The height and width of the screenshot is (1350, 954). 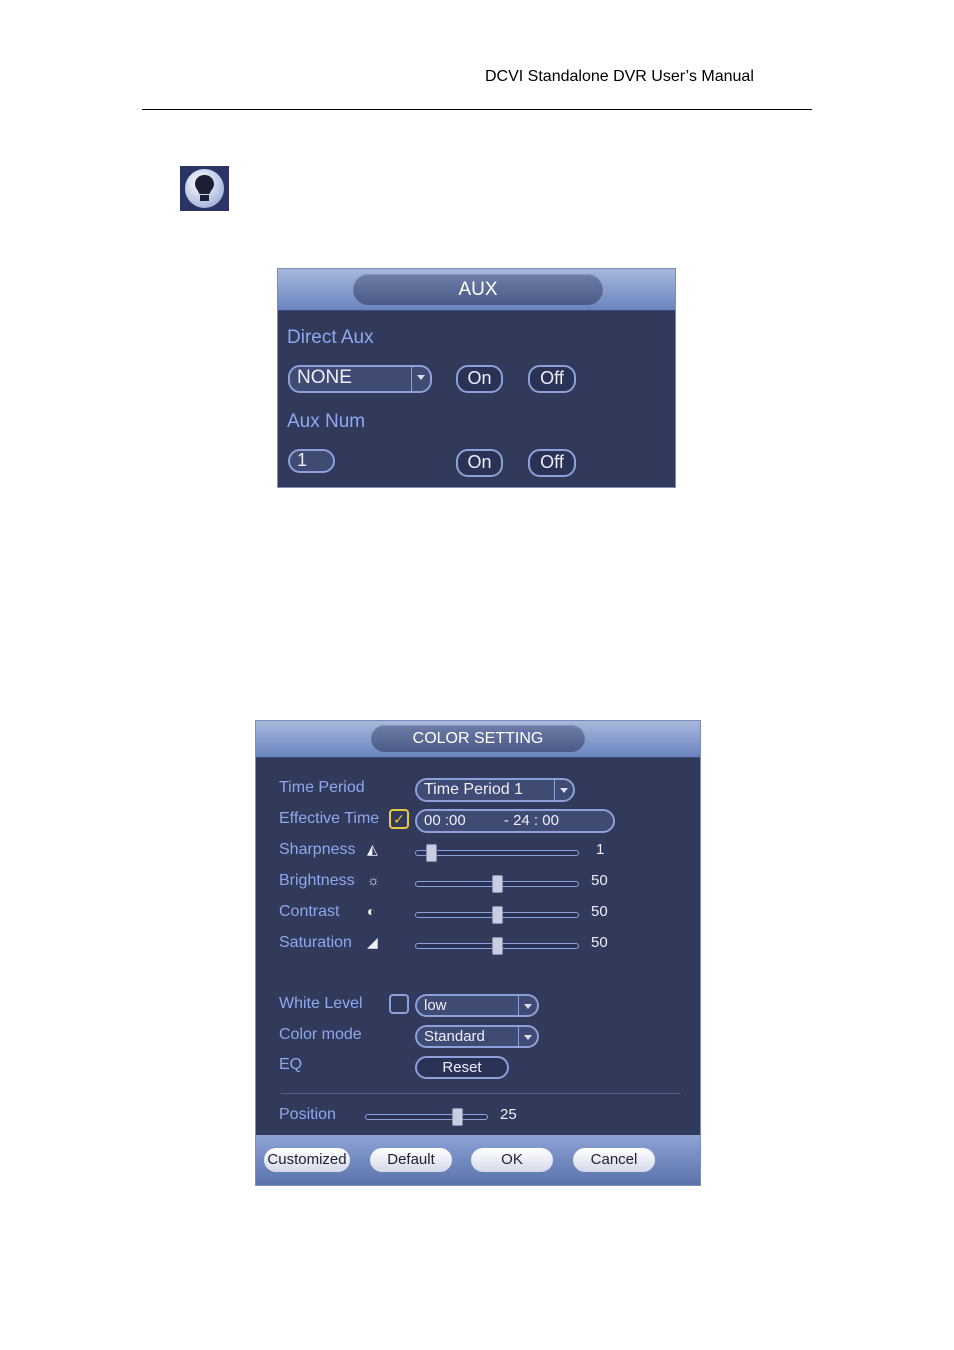 I want to click on eq-reset-button: Reset, so click(x=462, y=1067).